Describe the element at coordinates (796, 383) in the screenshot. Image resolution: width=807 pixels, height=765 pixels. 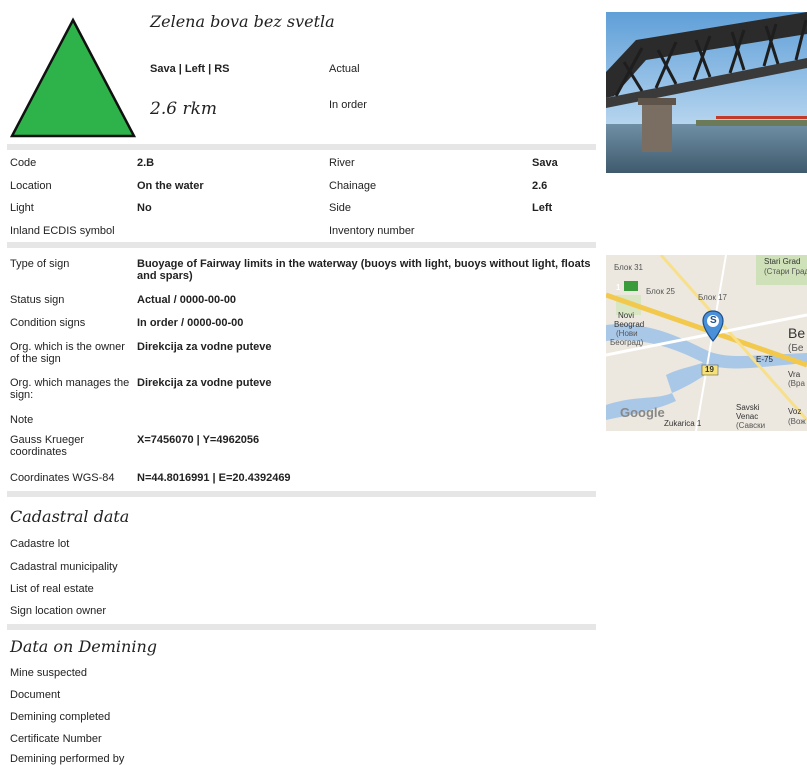
I see `map-label: (Вра` at that location.